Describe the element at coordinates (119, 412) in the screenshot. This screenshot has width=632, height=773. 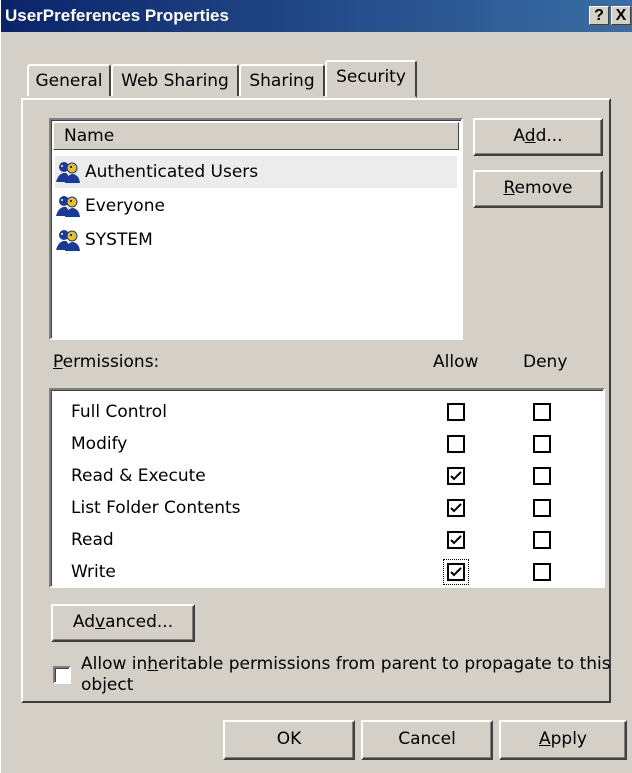
I see `permission-name: Full Control` at that location.